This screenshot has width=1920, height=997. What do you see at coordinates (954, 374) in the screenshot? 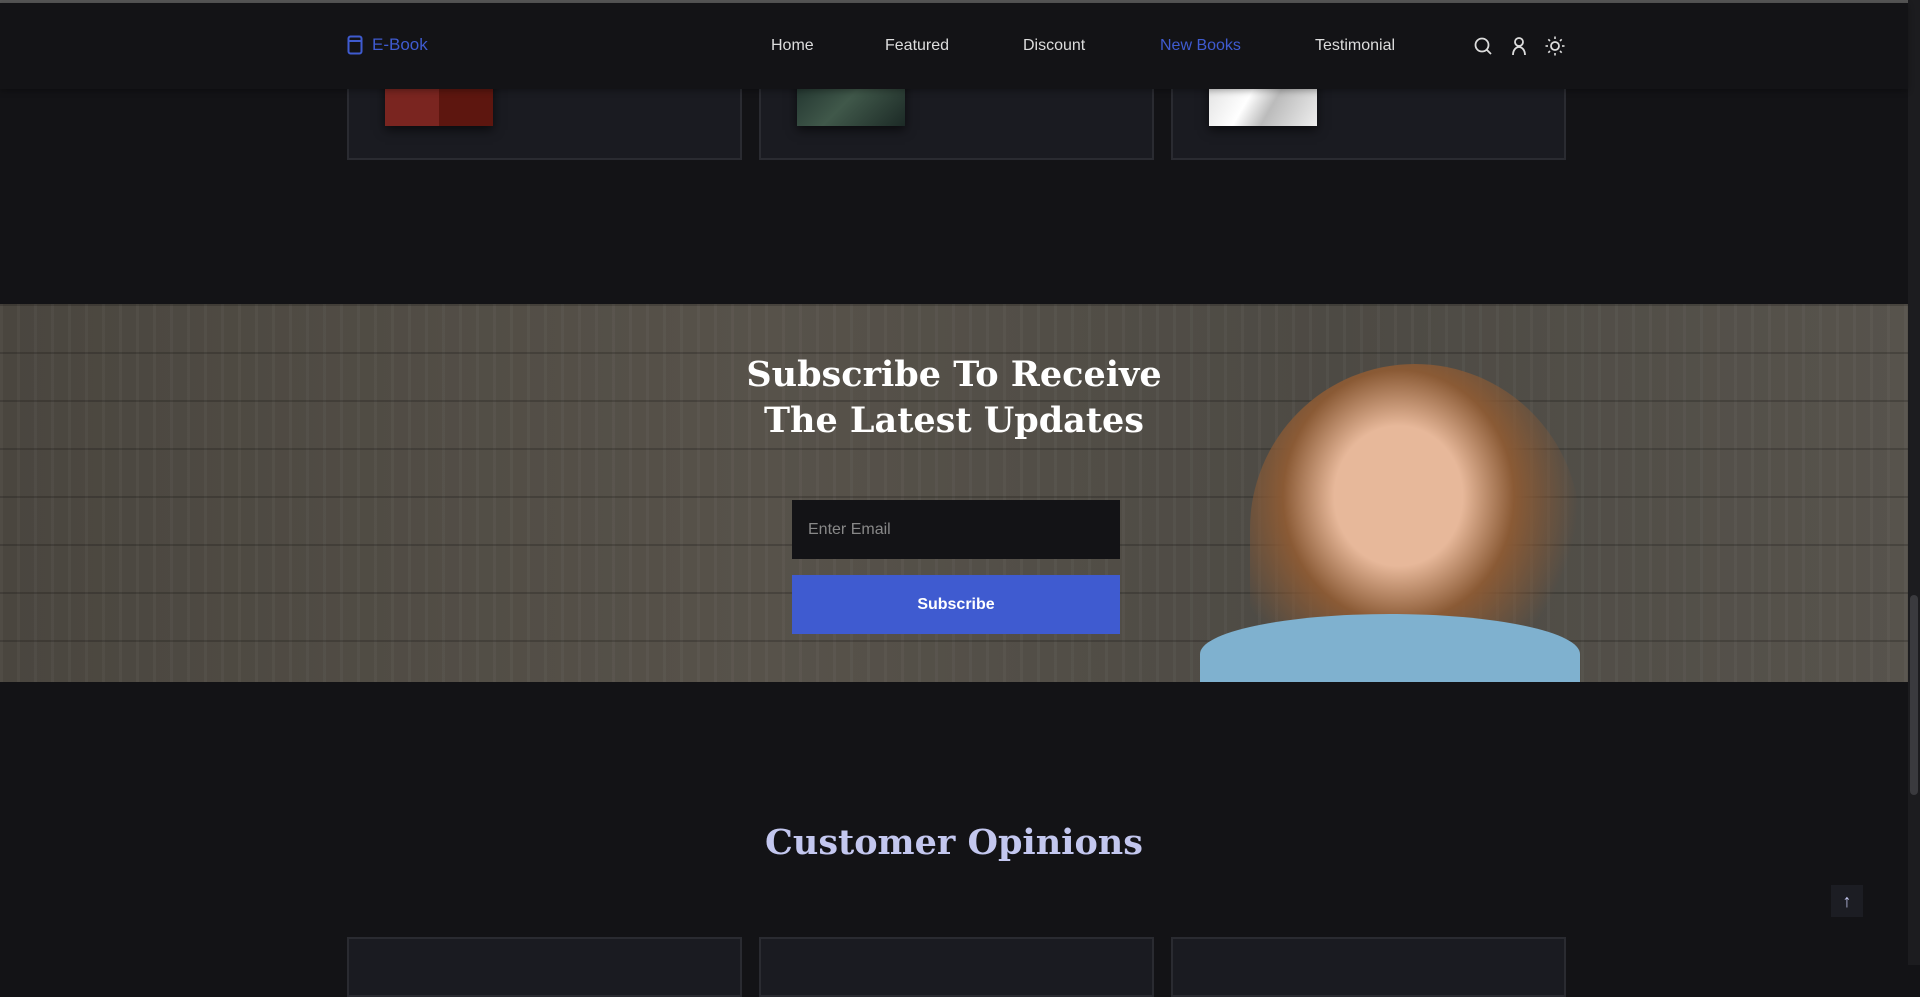
I see `subscribe-title-line1: Subscribe To Receive` at bounding box center [954, 374].